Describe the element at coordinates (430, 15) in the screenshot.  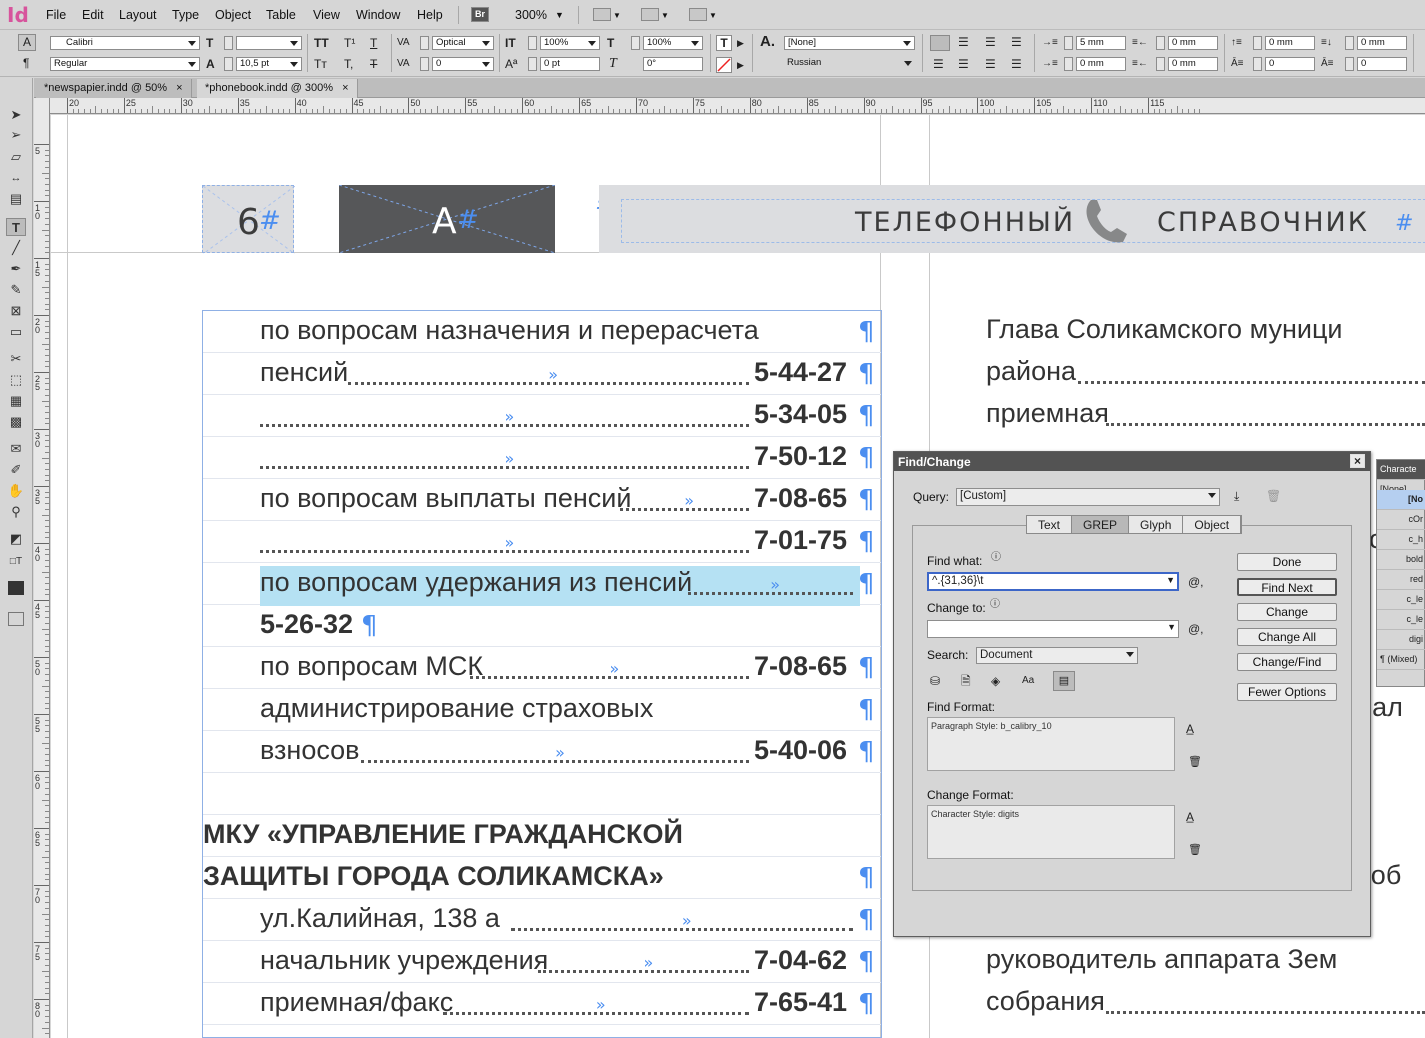
I see `menu-help: Help` at that location.